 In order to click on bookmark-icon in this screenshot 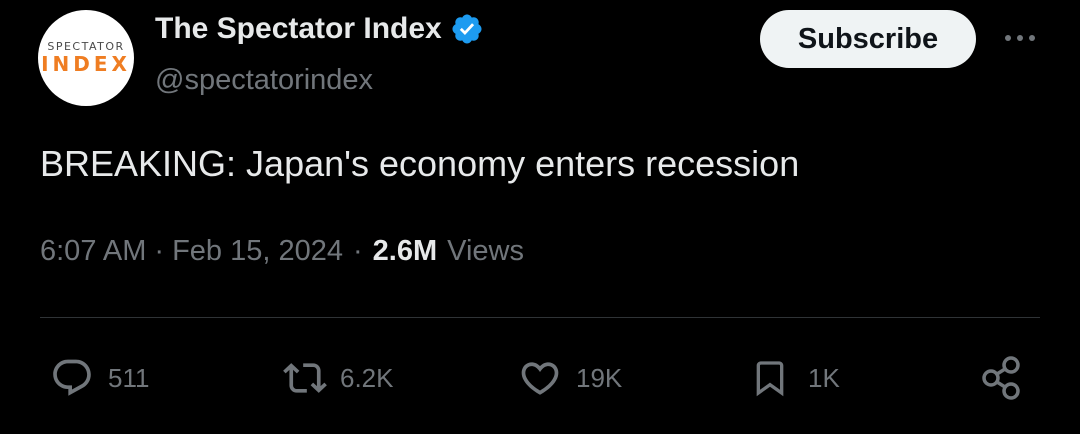, I will do `click(770, 379)`.